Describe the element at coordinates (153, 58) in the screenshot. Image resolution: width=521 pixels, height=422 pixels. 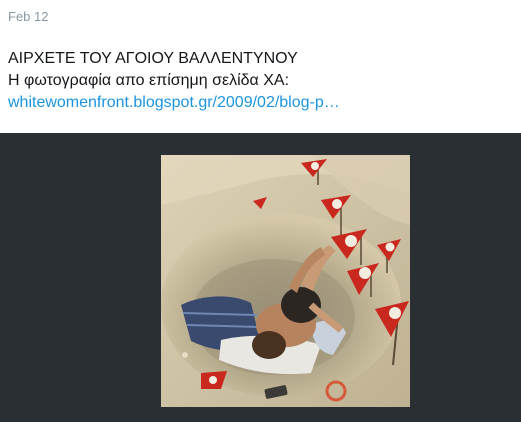
I see `tweet-text-line-1: ΑΙΡΧΕΤΕ ΤΟΥ ΑΓΟΙΟΥ ΒΑΛΛΕΝΤΥΝΟΥ` at that location.